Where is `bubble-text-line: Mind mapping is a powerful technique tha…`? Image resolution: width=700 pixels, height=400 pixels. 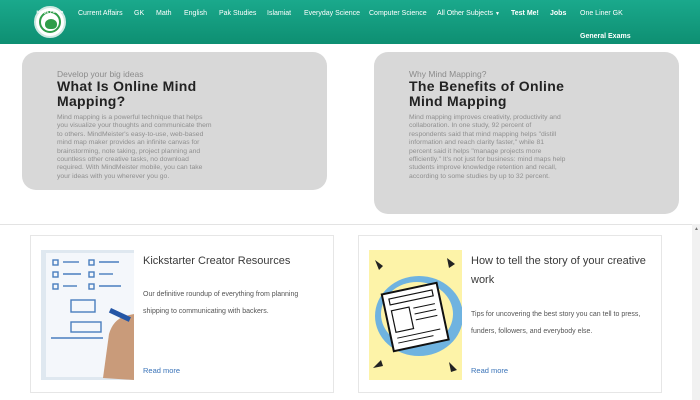 bubble-text-line: Mind mapping is a powerful technique tha… is located at coordinates (130, 117).